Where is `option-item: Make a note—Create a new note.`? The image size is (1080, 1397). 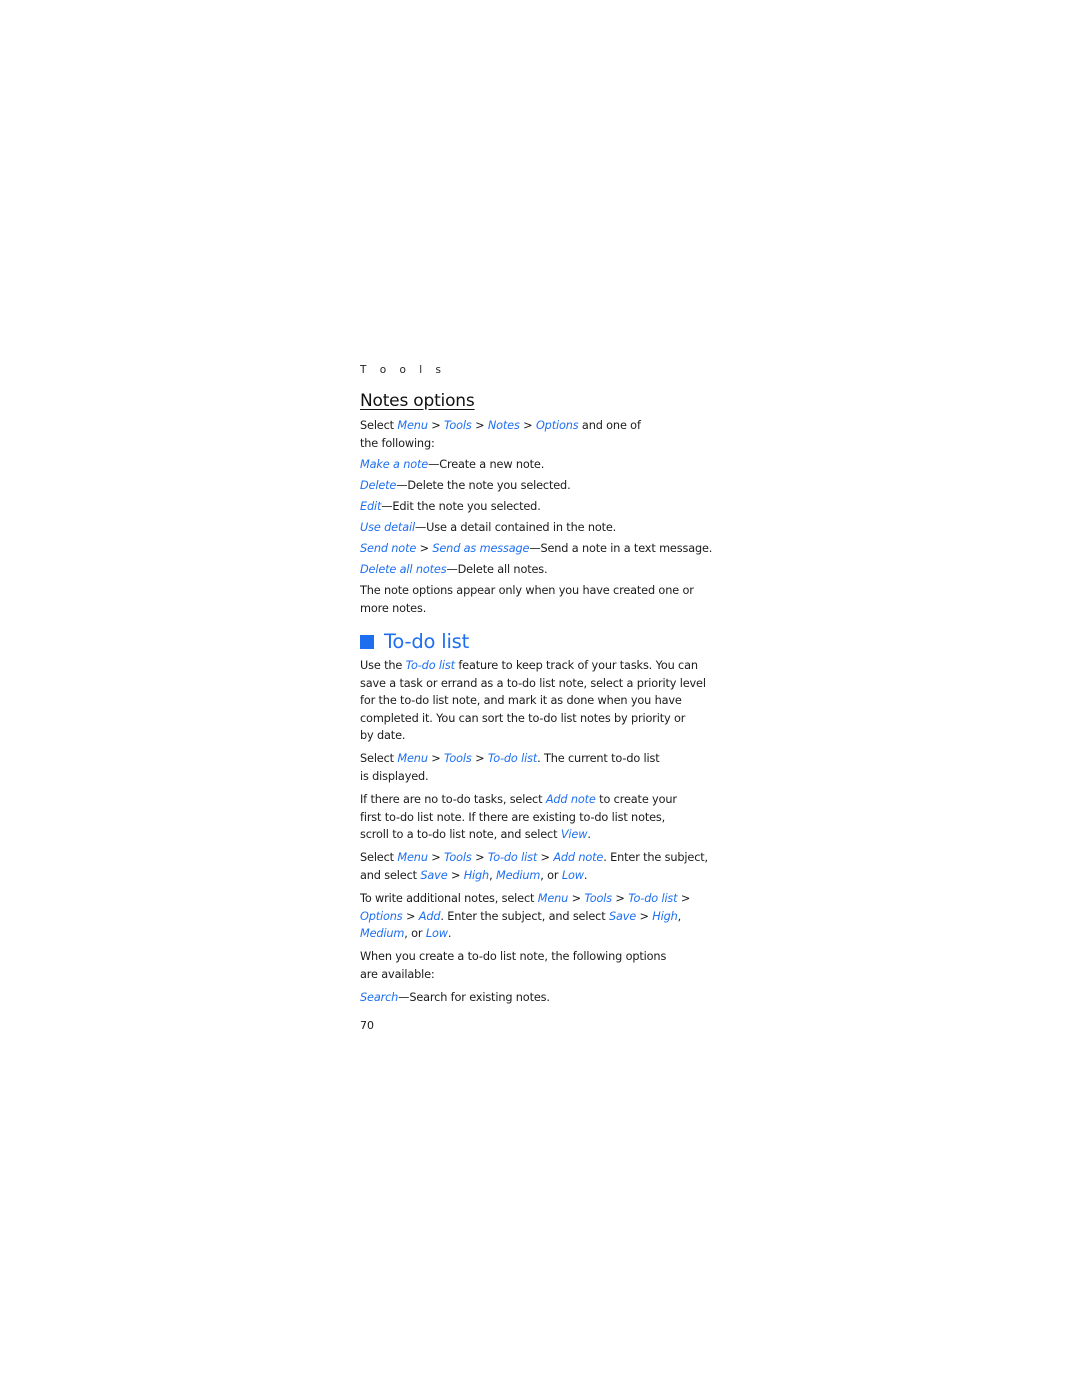
option-item: Make a note—Create a new note. is located at coordinates (452, 464).